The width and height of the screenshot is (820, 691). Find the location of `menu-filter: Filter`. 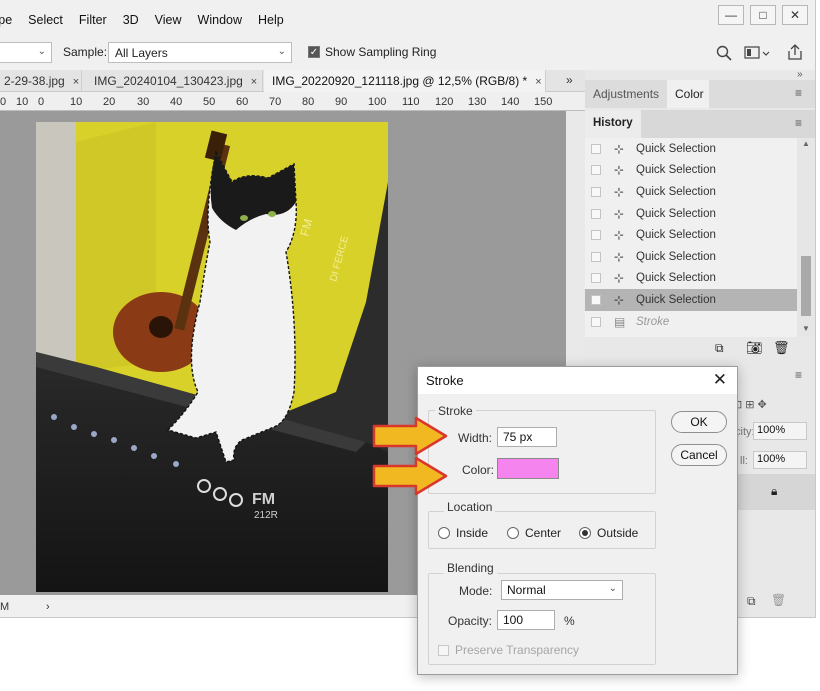

menu-filter: Filter is located at coordinates (93, 20).